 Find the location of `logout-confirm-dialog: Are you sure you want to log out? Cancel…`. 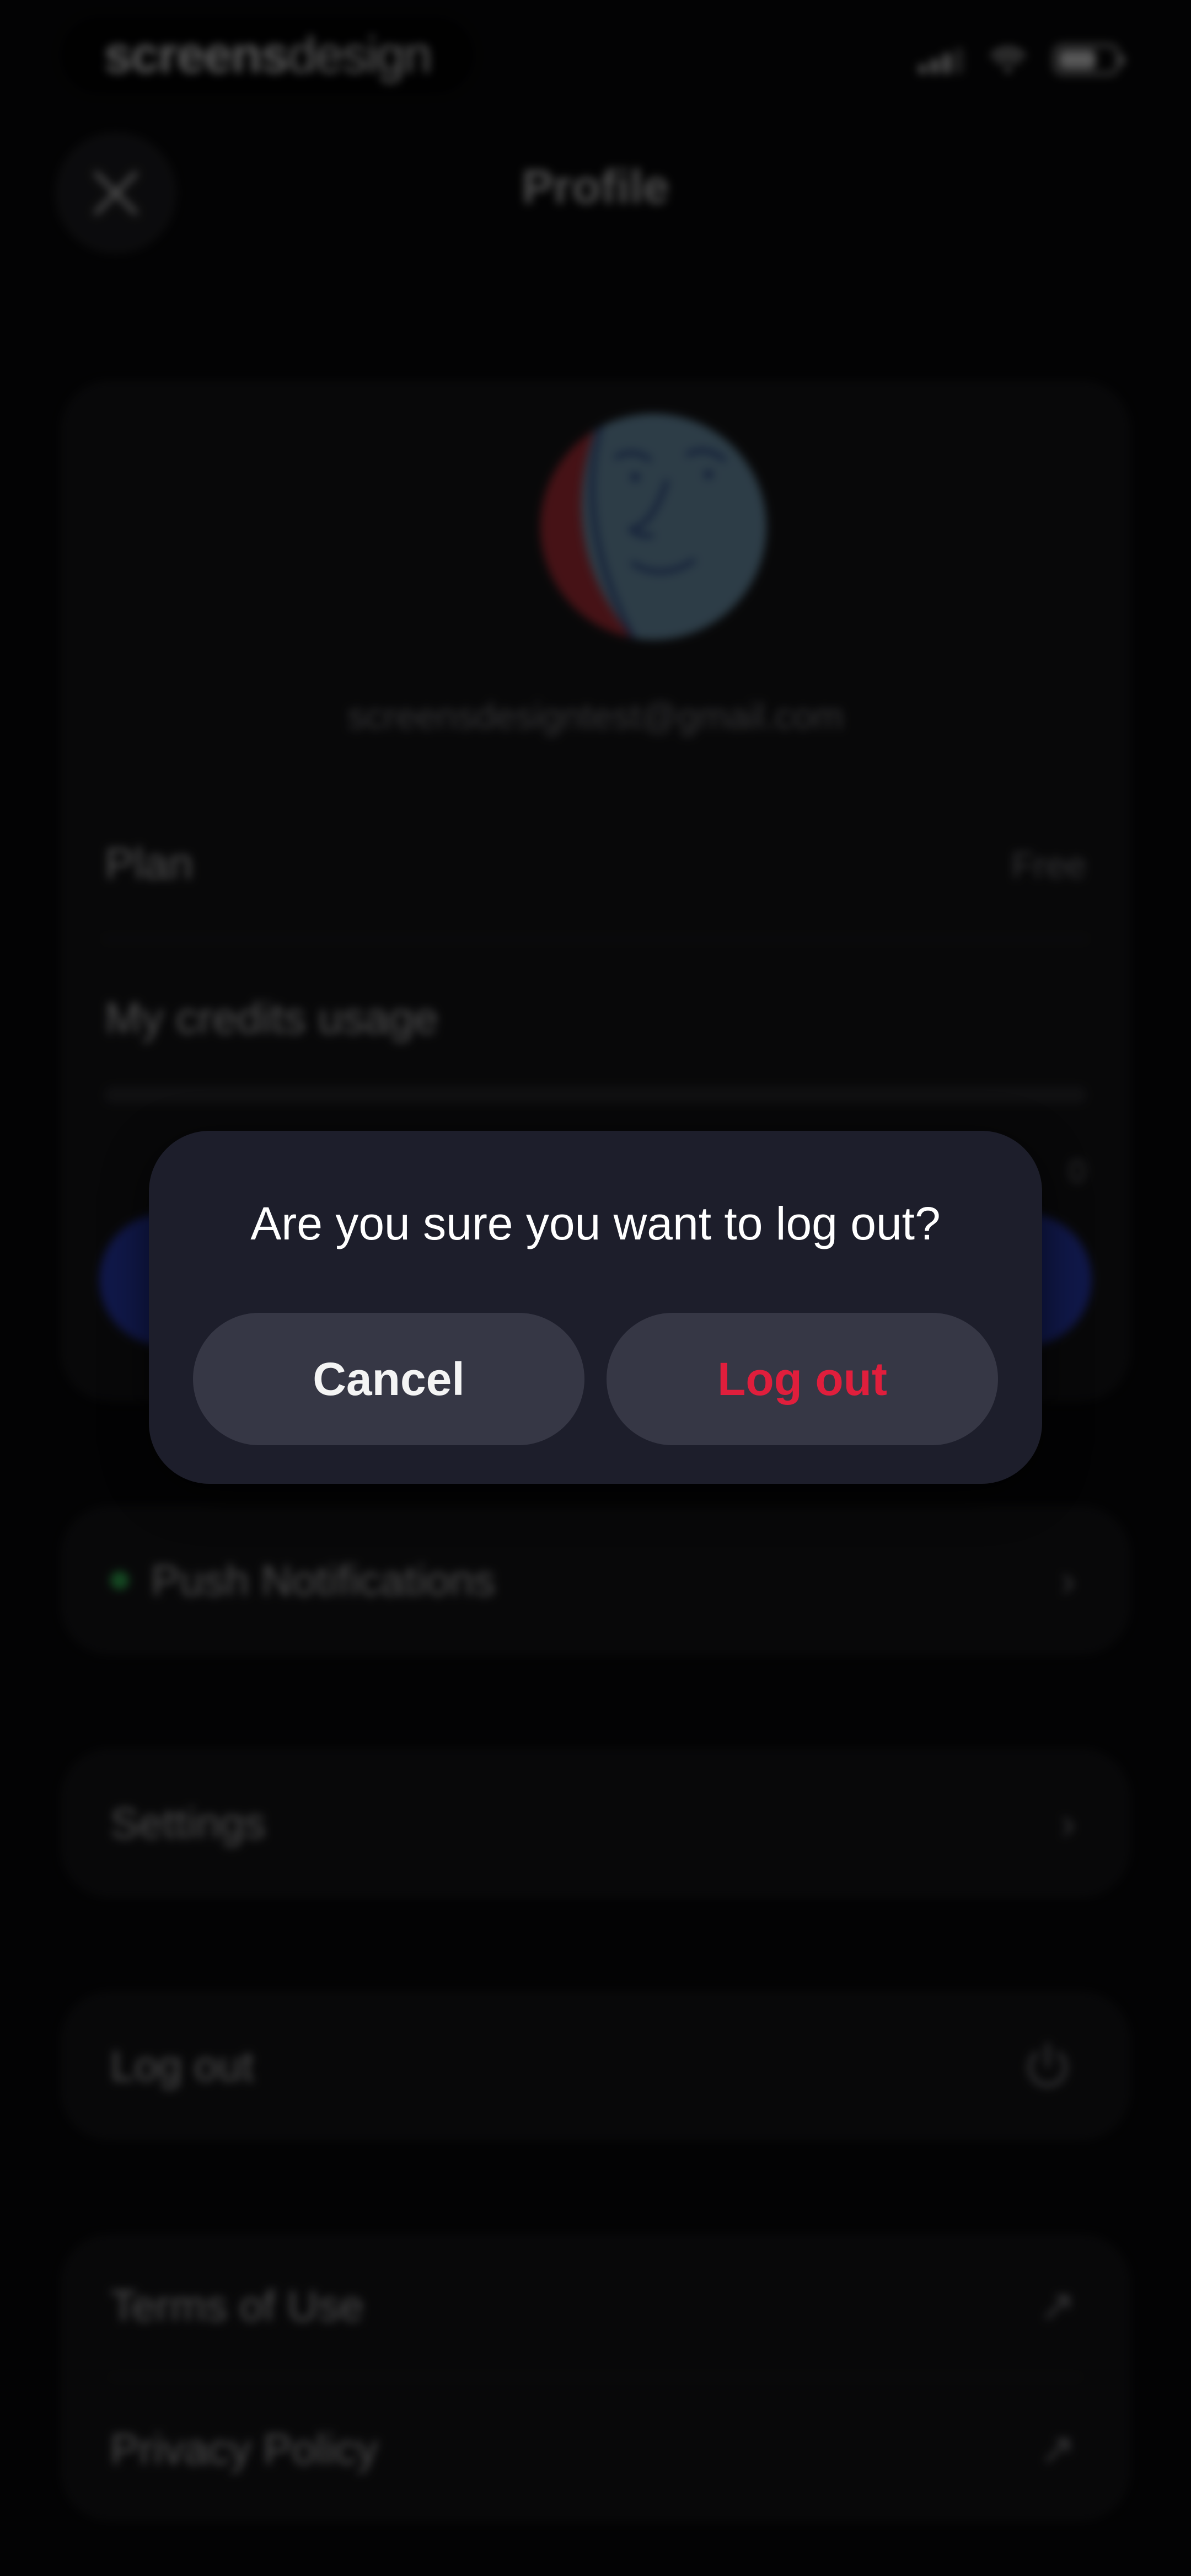

logout-confirm-dialog: Are you sure you want to log out? Cancel… is located at coordinates (595, 1307).